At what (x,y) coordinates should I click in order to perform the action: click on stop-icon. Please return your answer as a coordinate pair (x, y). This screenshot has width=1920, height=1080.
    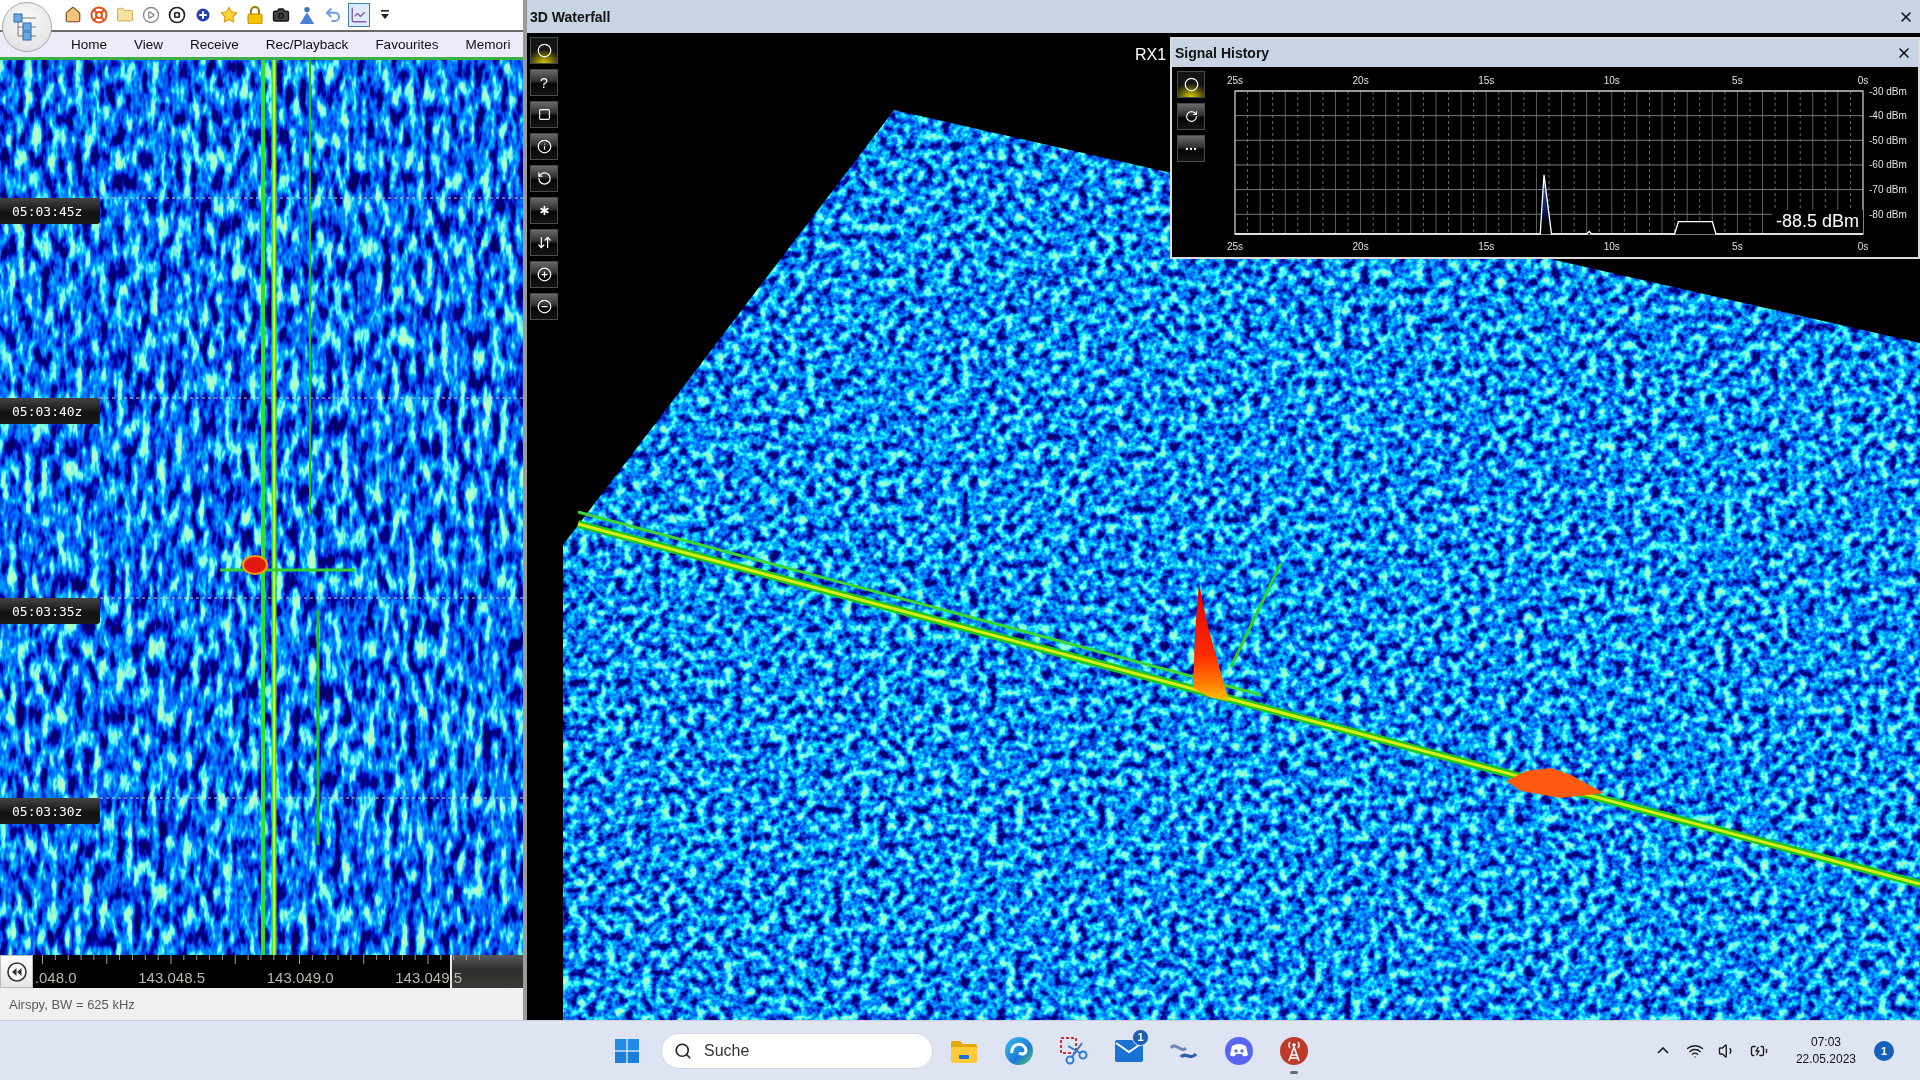
    Looking at the image, I should click on (177, 15).